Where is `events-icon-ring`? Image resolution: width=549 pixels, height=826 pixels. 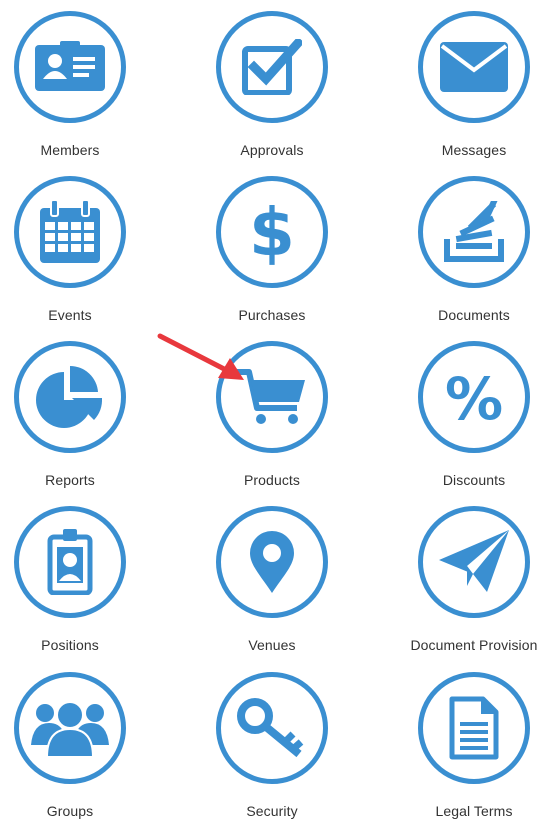 events-icon-ring is located at coordinates (70, 232).